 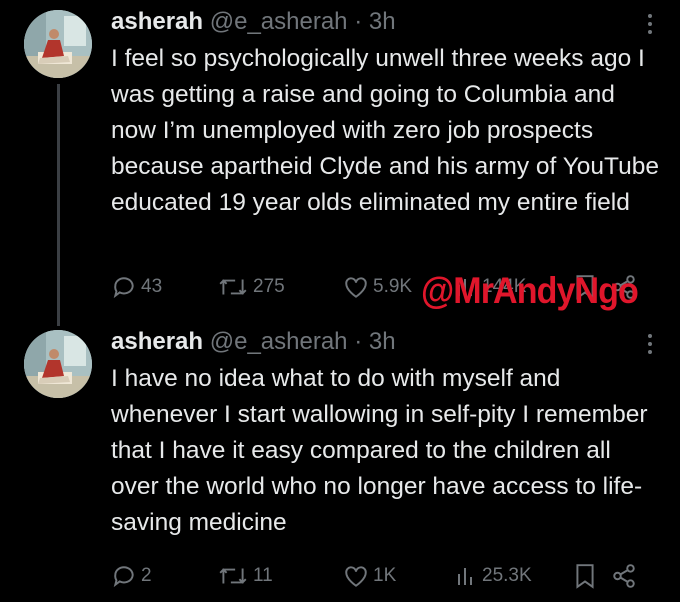 What do you see at coordinates (269, 286) in the screenshot?
I see `repost-count: 275` at bounding box center [269, 286].